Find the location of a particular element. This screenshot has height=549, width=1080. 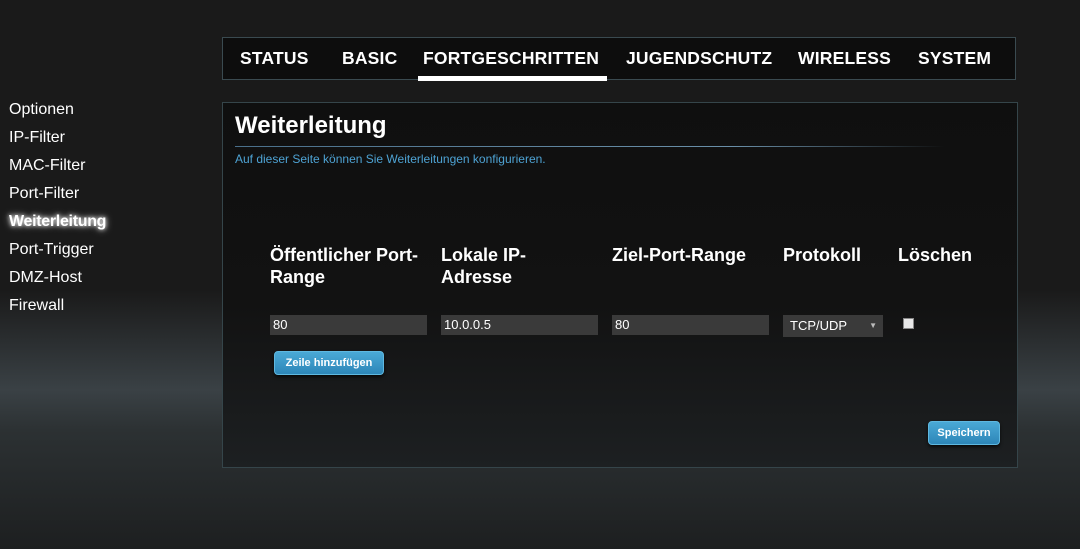

tab-status: STATUS is located at coordinates (274, 58).